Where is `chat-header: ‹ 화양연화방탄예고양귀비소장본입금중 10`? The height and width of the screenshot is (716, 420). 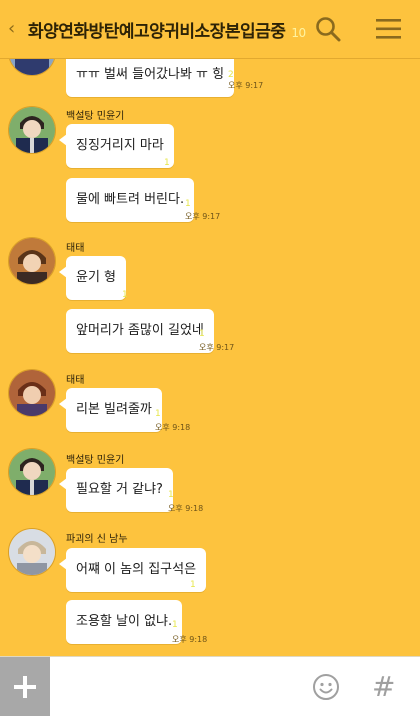 chat-header: ‹ 화양연화방탄예고양귀비소장본입금중 10 is located at coordinates (210, 29).